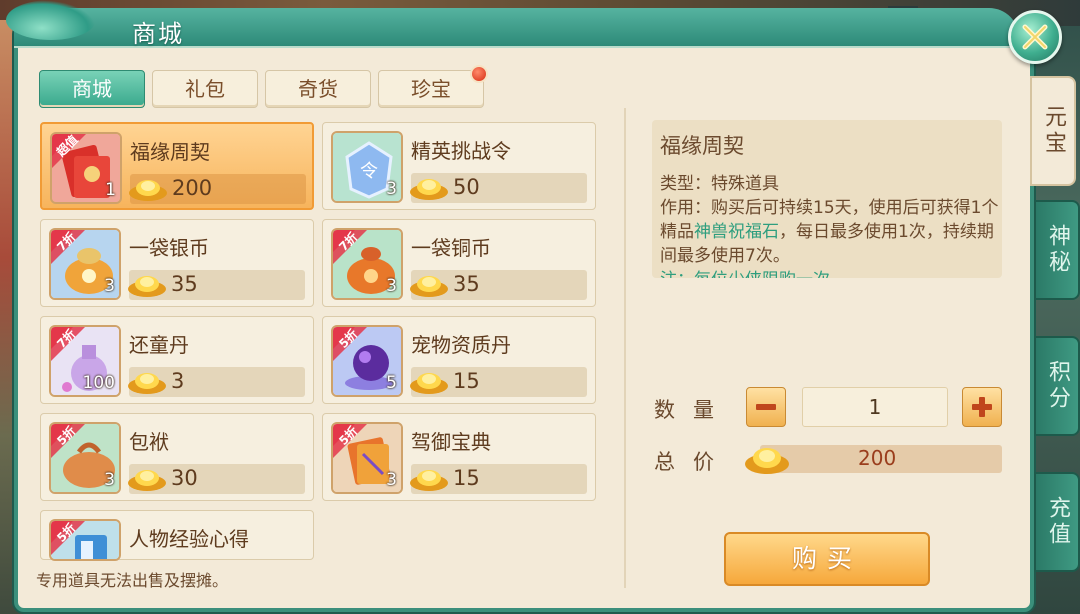 The height and width of the screenshot is (614, 1080). What do you see at coordinates (625, 348) in the screenshot?
I see `panel-divider` at bounding box center [625, 348].